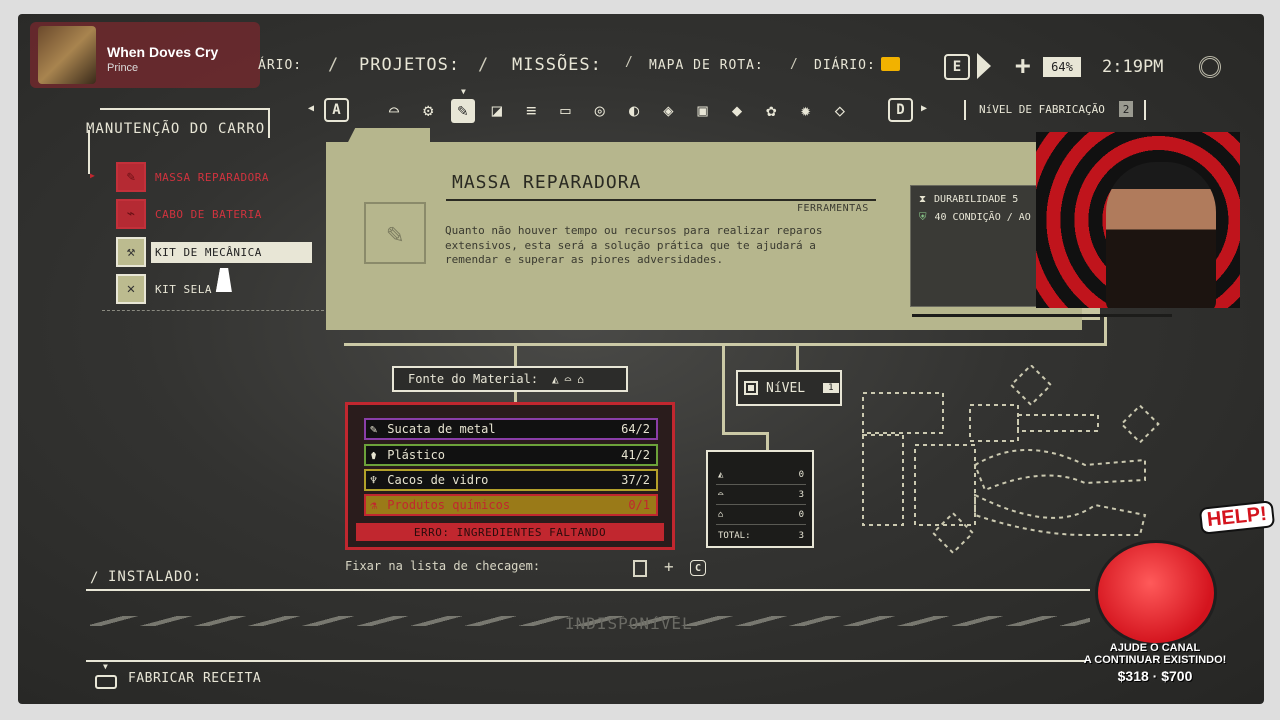  I want to click on material-source-label: Fonte do Material:, so click(473, 379).